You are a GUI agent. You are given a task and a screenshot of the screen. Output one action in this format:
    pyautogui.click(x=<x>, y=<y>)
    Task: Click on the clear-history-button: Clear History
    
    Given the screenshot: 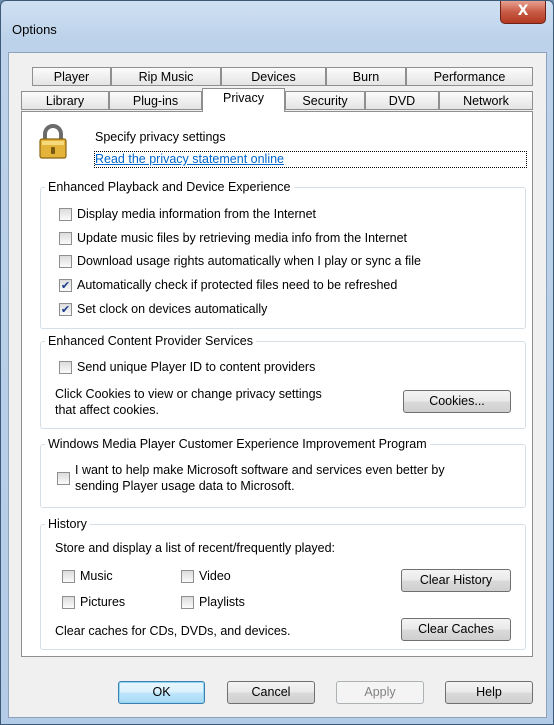 What is the action you would take?
    pyautogui.click(x=456, y=580)
    